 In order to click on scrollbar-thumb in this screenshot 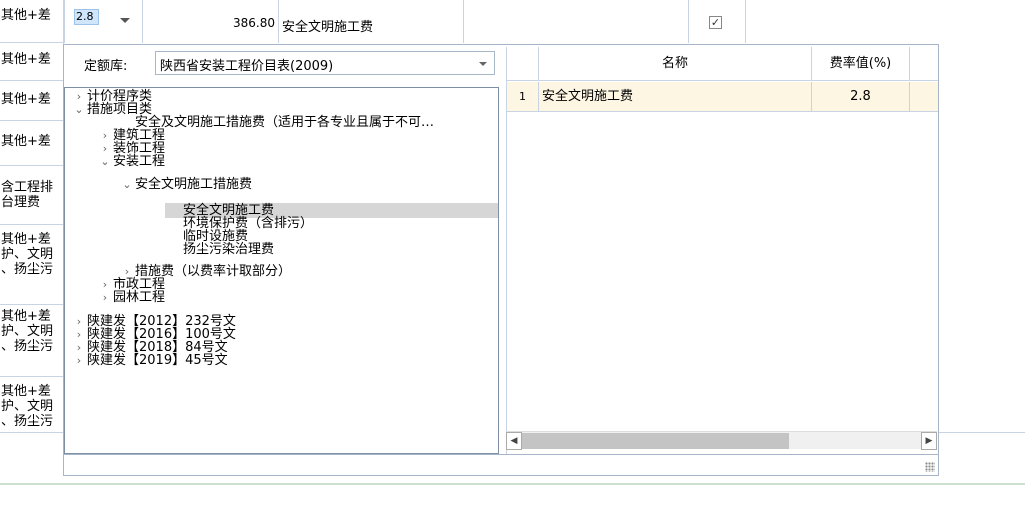, I will do `click(655, 441)`.